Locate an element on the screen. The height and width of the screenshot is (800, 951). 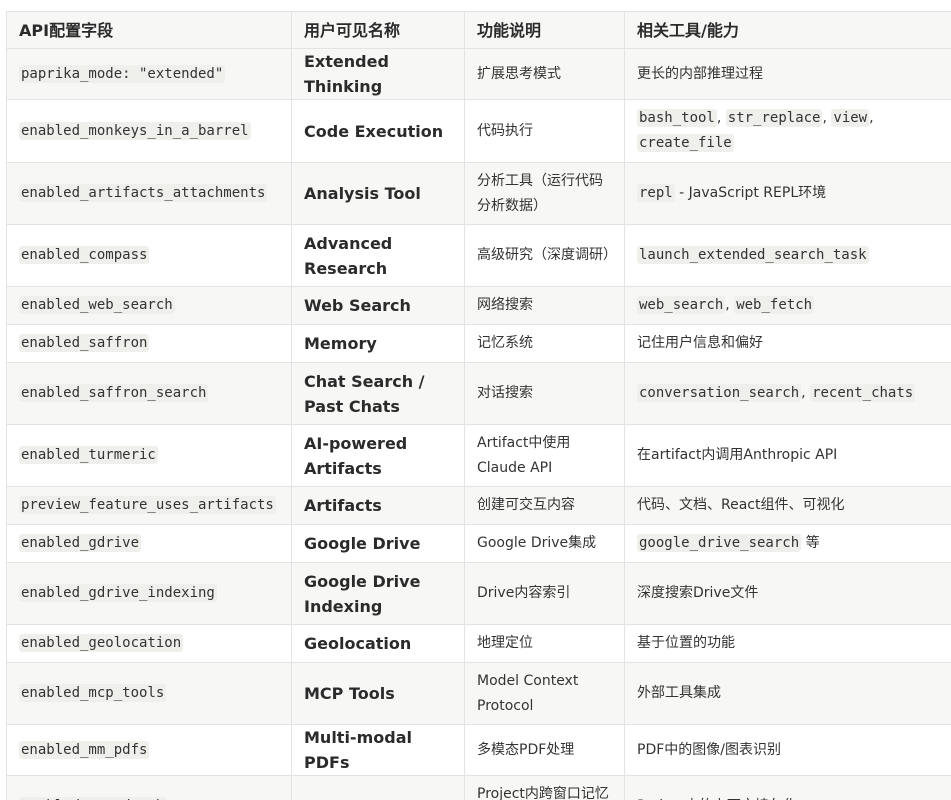
description-cell: Artifact中使用Claude API is located at coordinates (544, 455).